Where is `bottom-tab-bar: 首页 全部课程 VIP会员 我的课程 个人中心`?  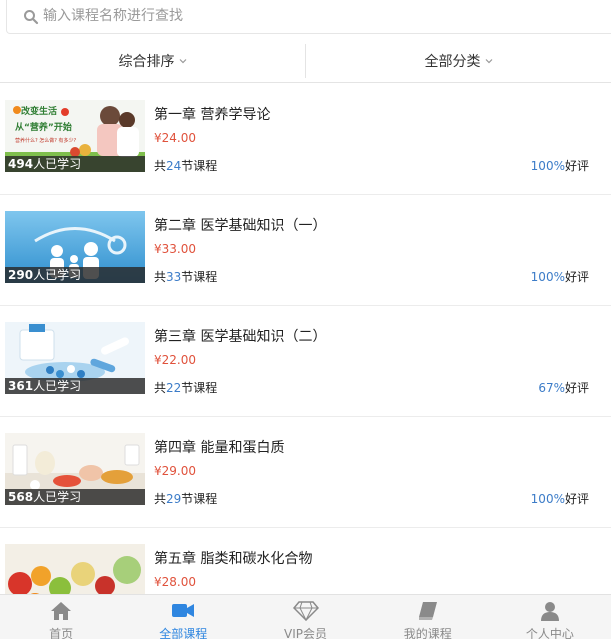 bottom-tab-bar: 首页 全部课程 VIP会员 我的课程 个人中心 is located at coordinates (305, 616).